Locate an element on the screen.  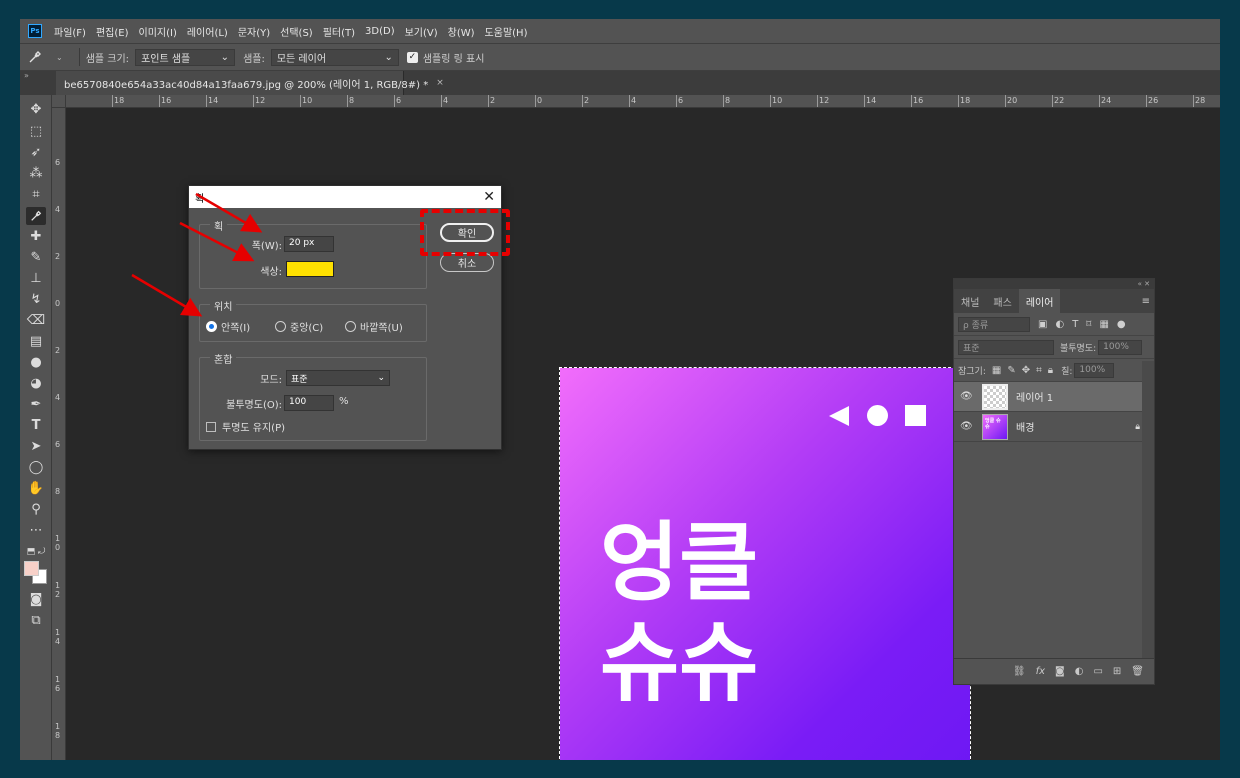
opacity-label: 불투명도(O): is located at coordinates (254, 405).